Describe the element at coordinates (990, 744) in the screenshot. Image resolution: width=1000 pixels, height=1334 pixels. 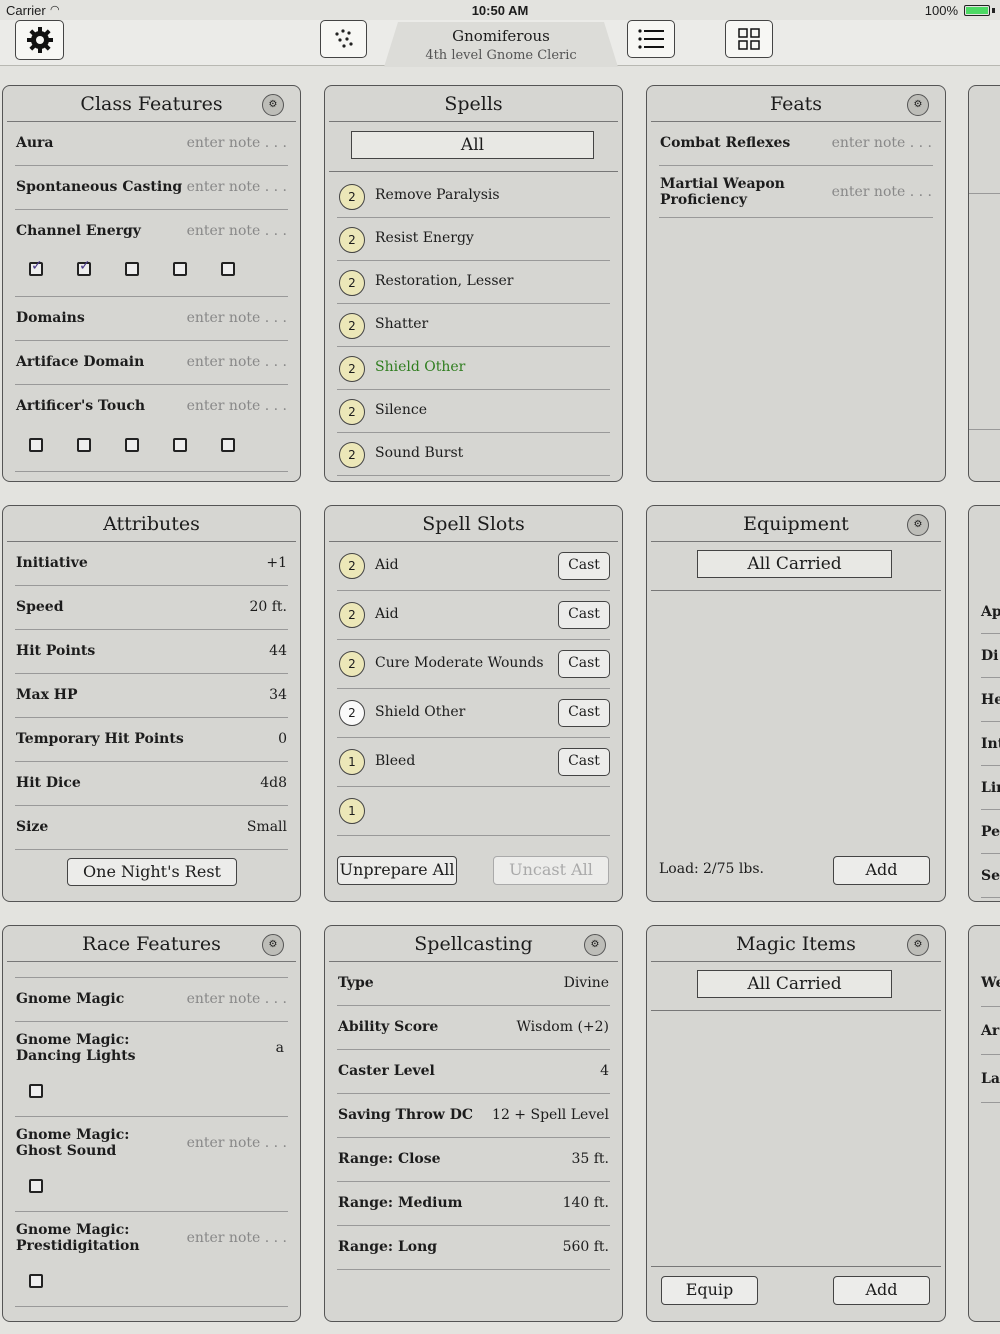
I see `partial-row: Int` at that location.